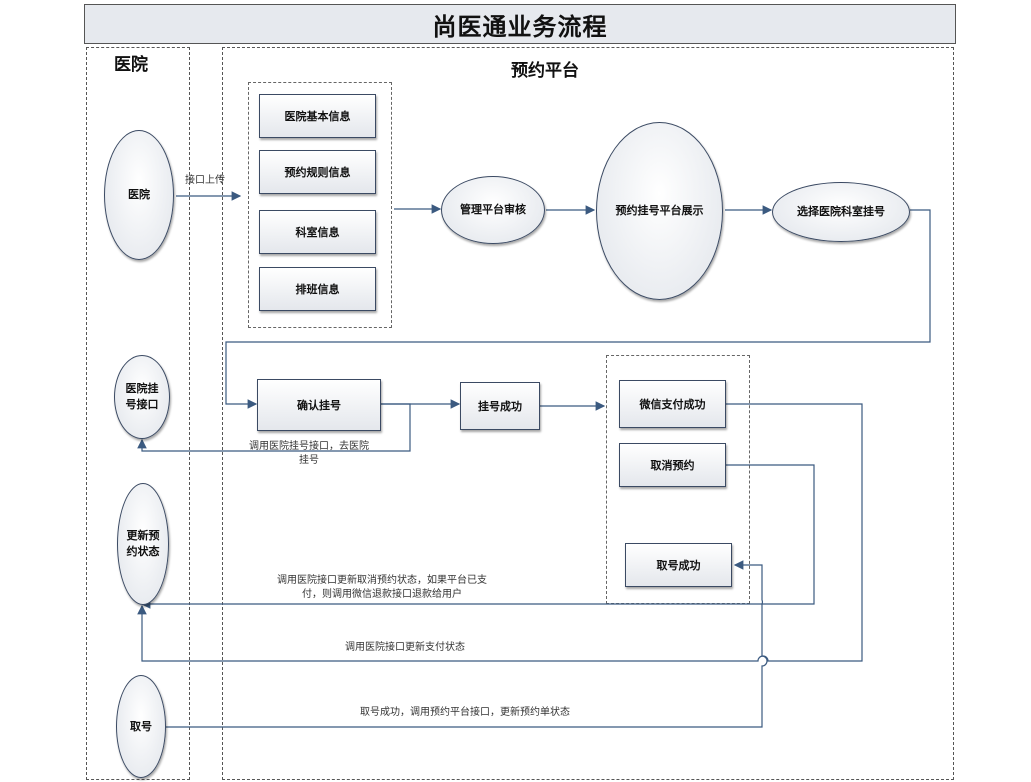  What do you see at coordinates (659, 211) in the screenshot?
I see `platform-display-node: 预约挂号平台展示` at bounding box center [659, 211].